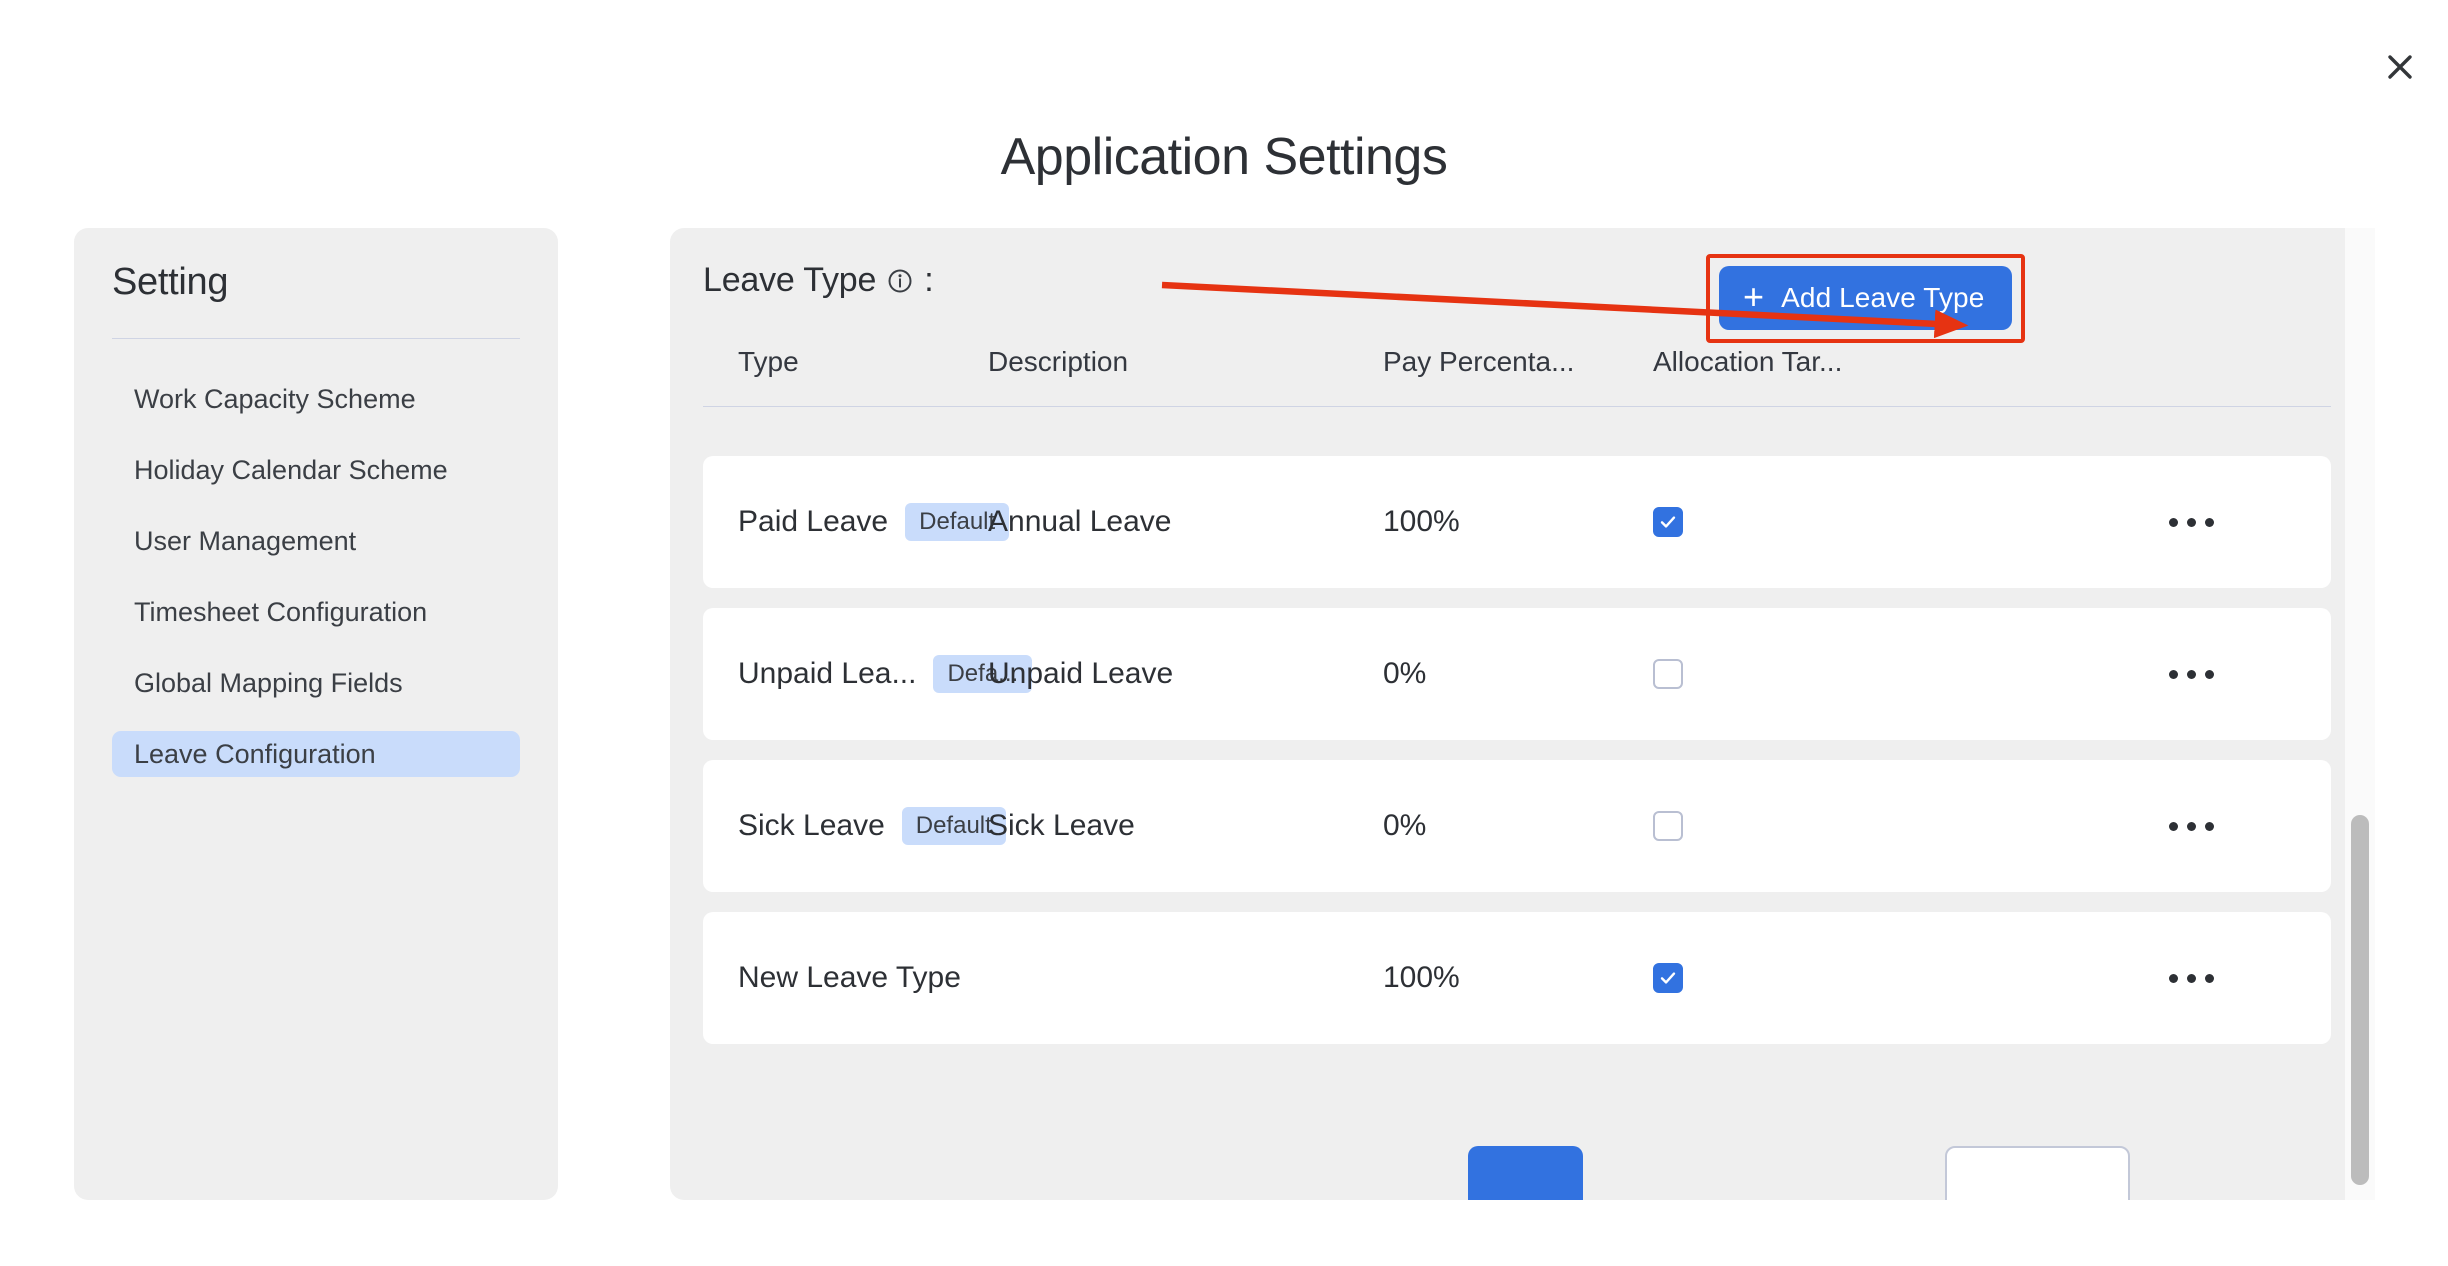  Describe the element at coordinates (1080, 521) in the screenshot. I see `cell-description: Annual Leave` at that location.